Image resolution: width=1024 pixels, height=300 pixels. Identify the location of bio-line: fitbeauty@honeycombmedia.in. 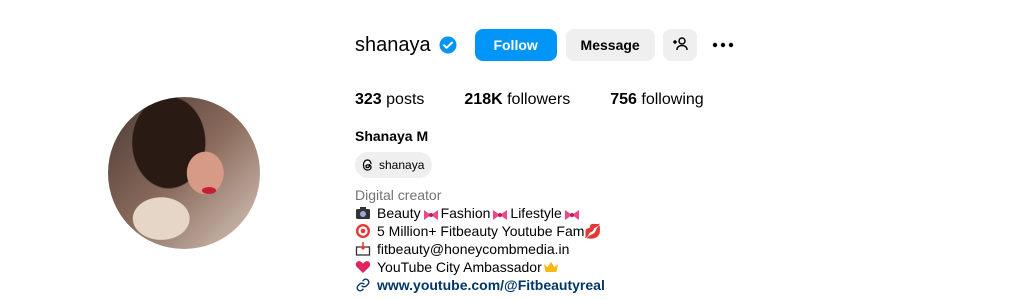
(480, 249).